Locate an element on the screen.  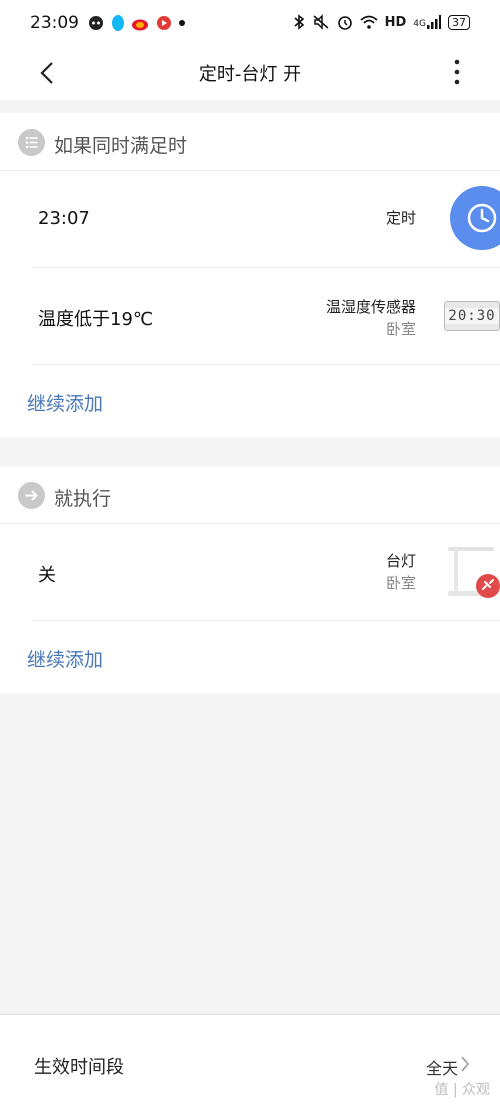
battery-level: 37 is located at coordinates (459, 22).